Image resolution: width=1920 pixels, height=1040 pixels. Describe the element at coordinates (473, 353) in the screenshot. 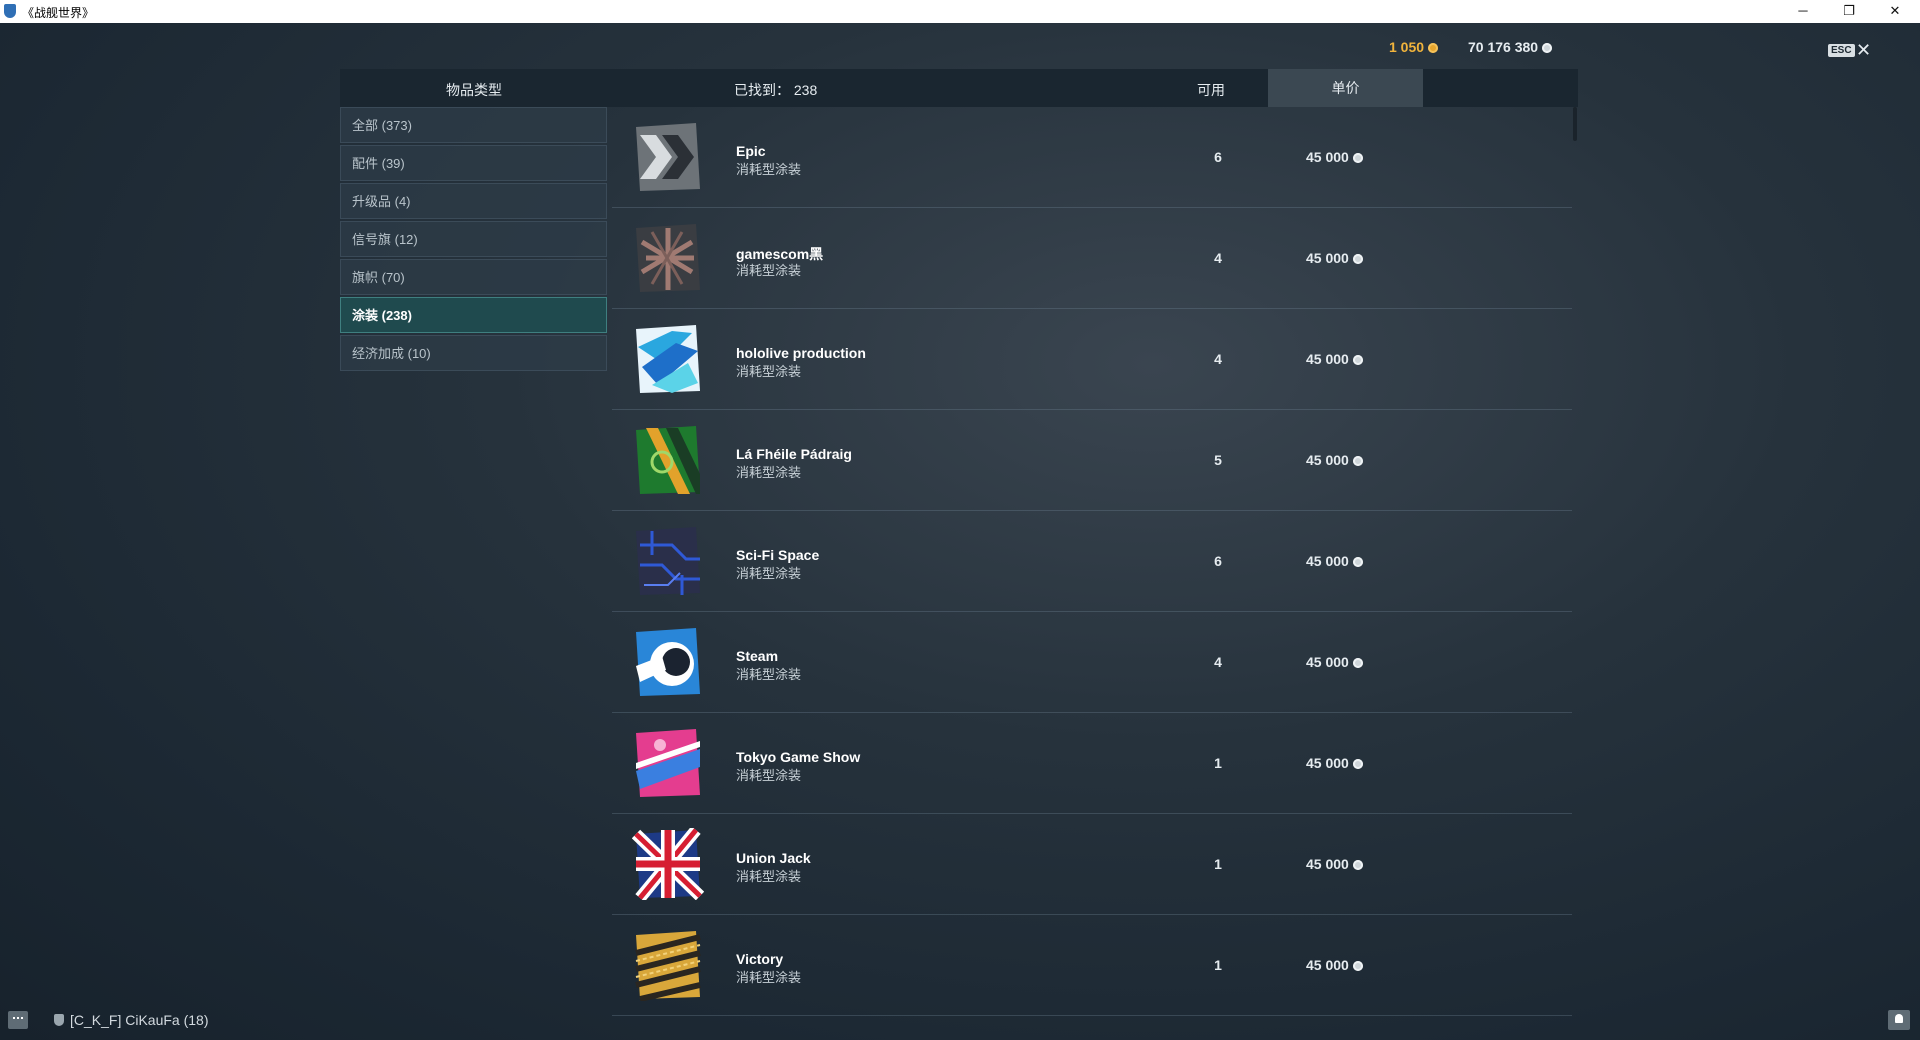

I see `category-economic-bonuses: 经济加成 (10)` at that location.